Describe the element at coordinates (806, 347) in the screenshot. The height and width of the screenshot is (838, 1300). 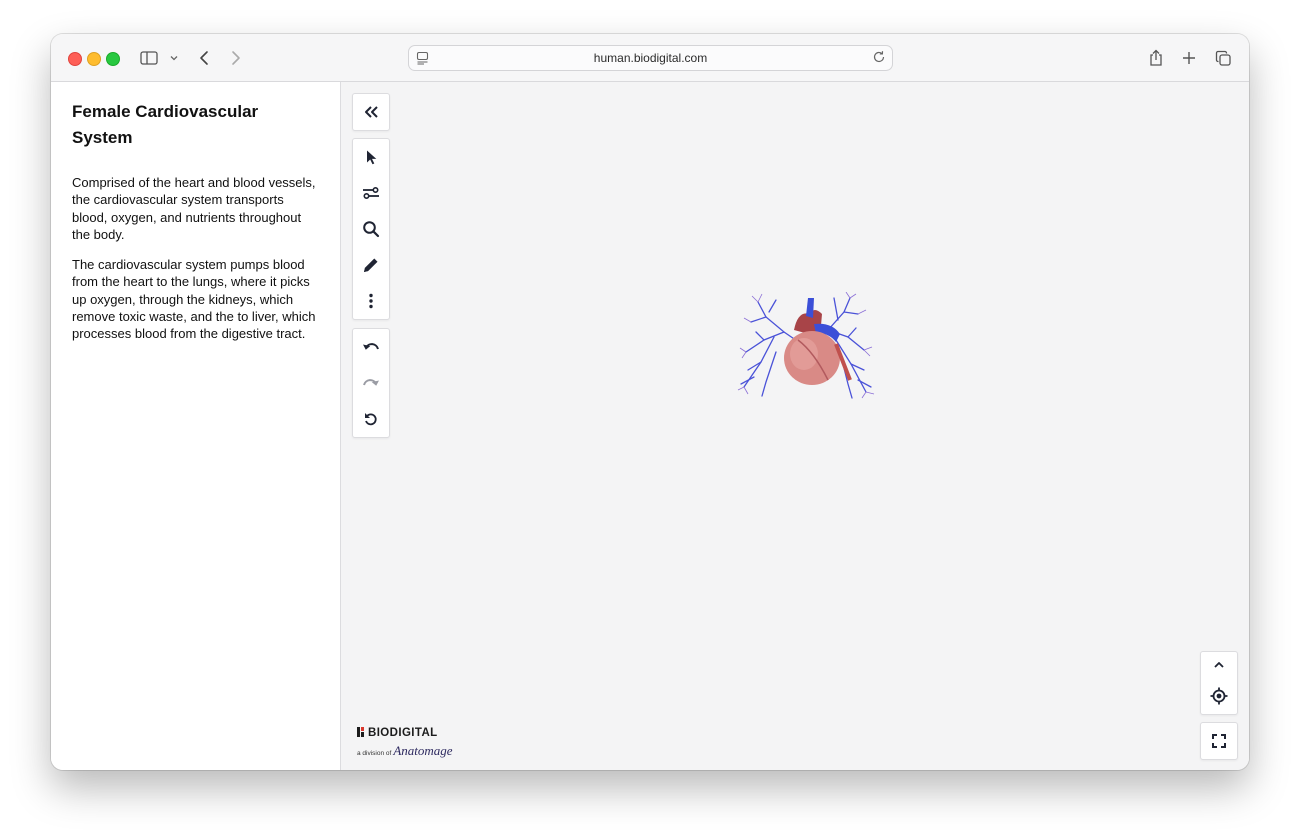
I see `heart-model` at that location.